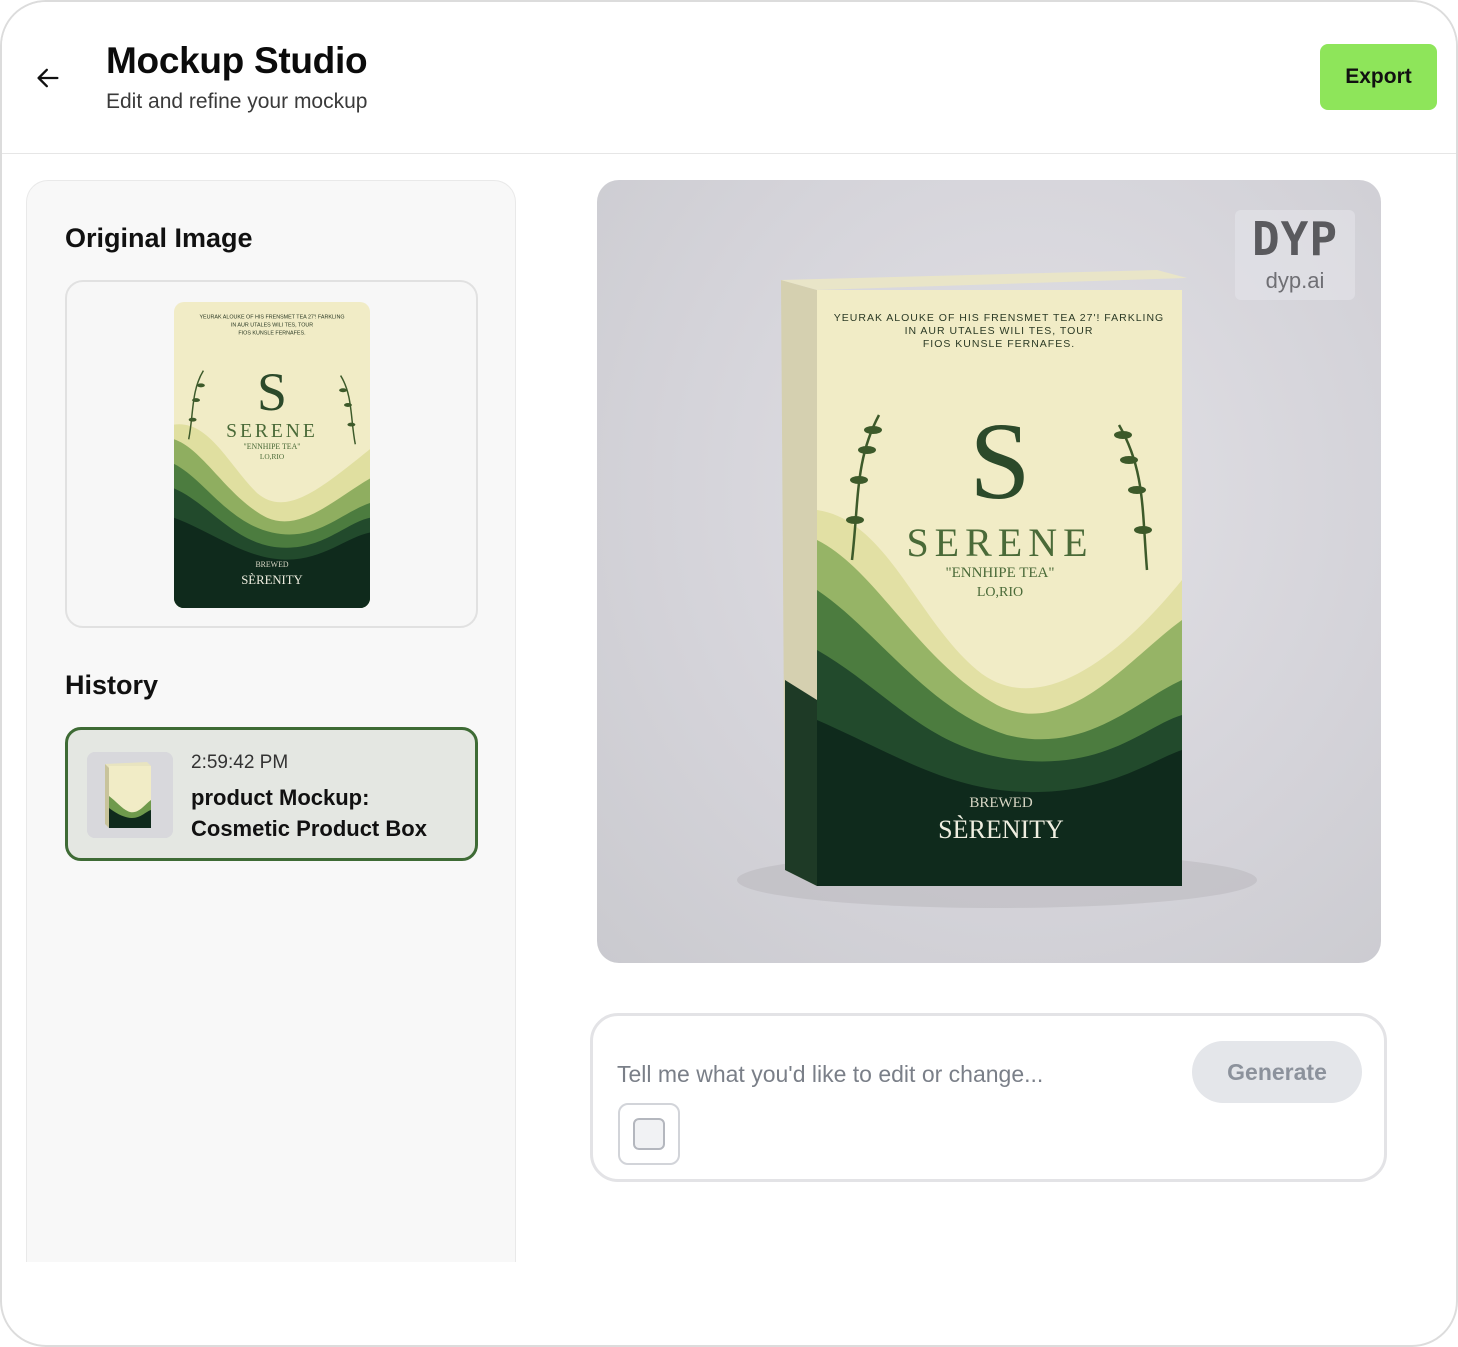 The image size is (1458, 1347). What do you see at coordinates (999, 573) in the screenshot?
I see `mockup-variant: "ENNHIPE TEA"` at bounding box center [999, 573].